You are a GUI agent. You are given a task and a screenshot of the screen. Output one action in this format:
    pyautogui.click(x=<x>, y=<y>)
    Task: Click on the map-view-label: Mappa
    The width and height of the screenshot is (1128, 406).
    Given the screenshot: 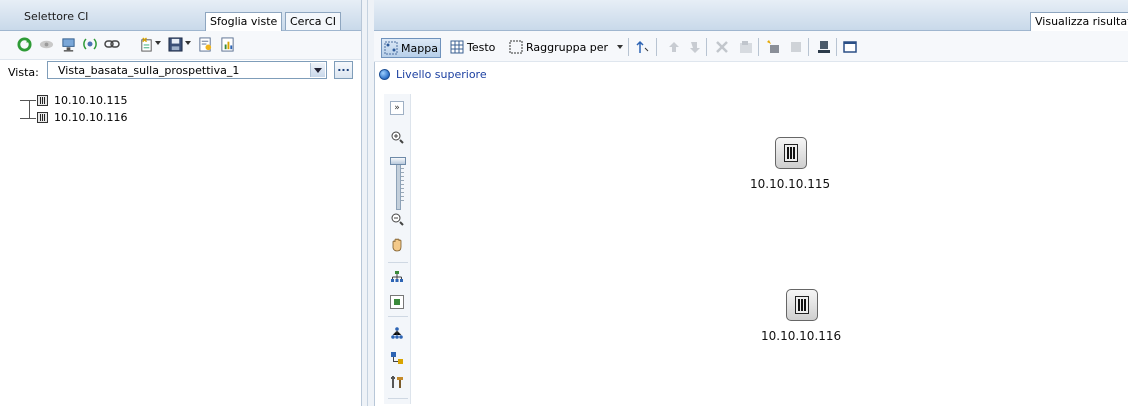 What is the action you would take?
    pyautogui.click(x=419, y=48)
    